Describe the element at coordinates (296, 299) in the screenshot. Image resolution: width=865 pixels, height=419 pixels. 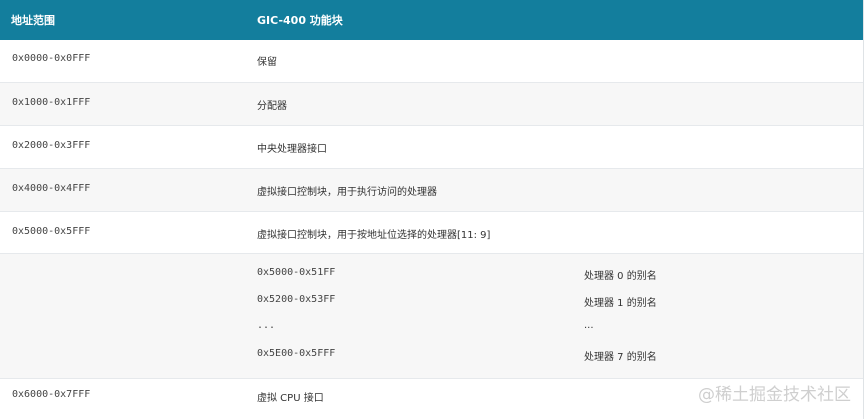
I see `alias-address-range: 0x5200-0x53FF` at that location.